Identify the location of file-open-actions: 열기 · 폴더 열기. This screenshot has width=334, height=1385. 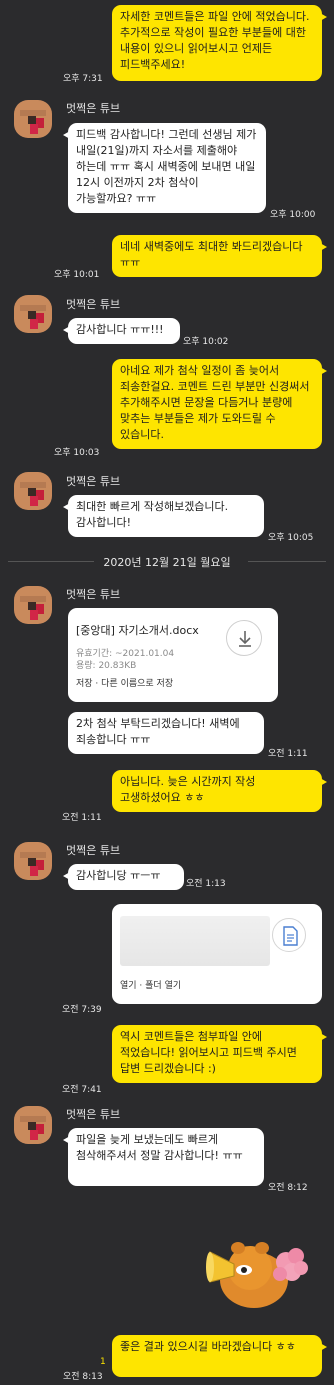
(150, 984).